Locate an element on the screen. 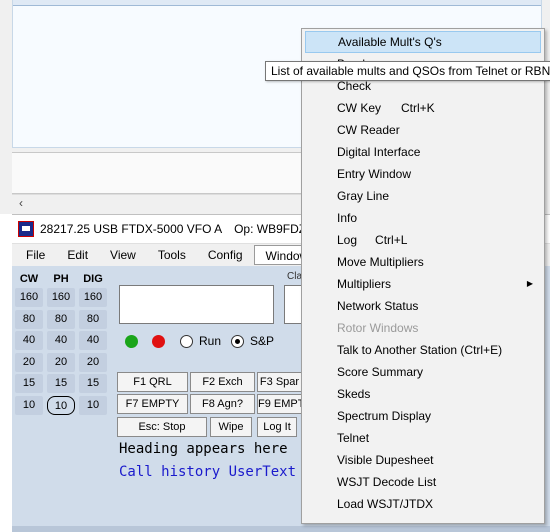 The image size is (550, 532). menu-item-skeds: Skeds is located at coordinates (423, 394).